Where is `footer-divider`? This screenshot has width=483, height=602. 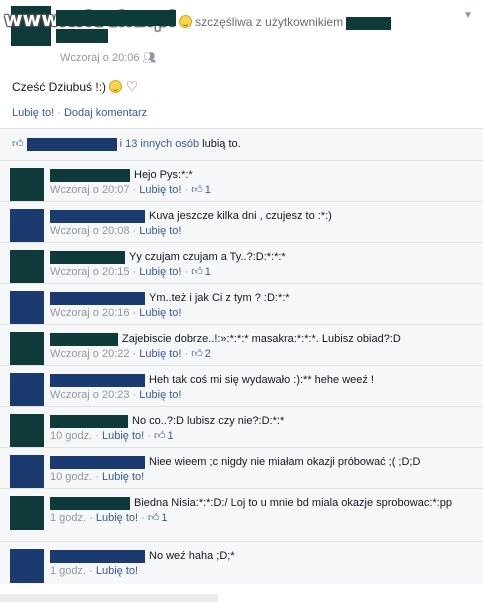
footer-divider is located at coordinates (109, 598).